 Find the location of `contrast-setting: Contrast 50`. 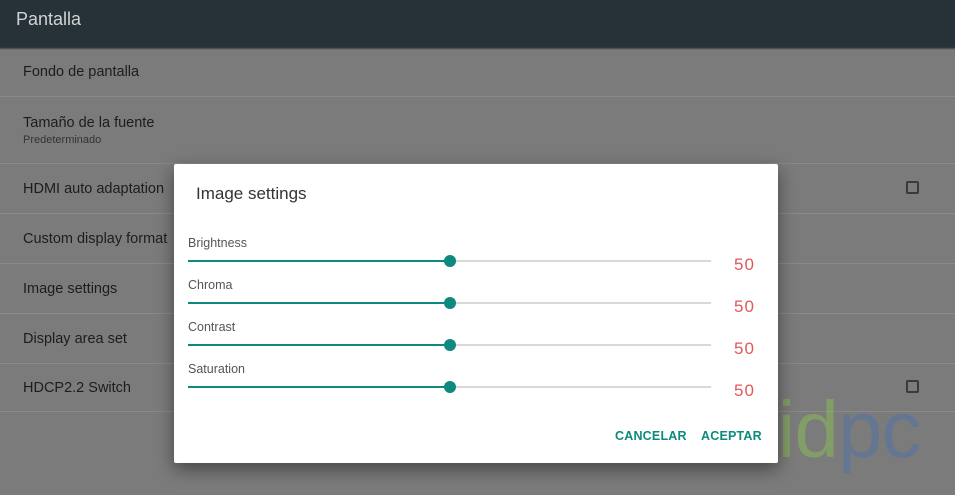

contrast-setting: Contrast 50 is located at coordinates (478, 341).